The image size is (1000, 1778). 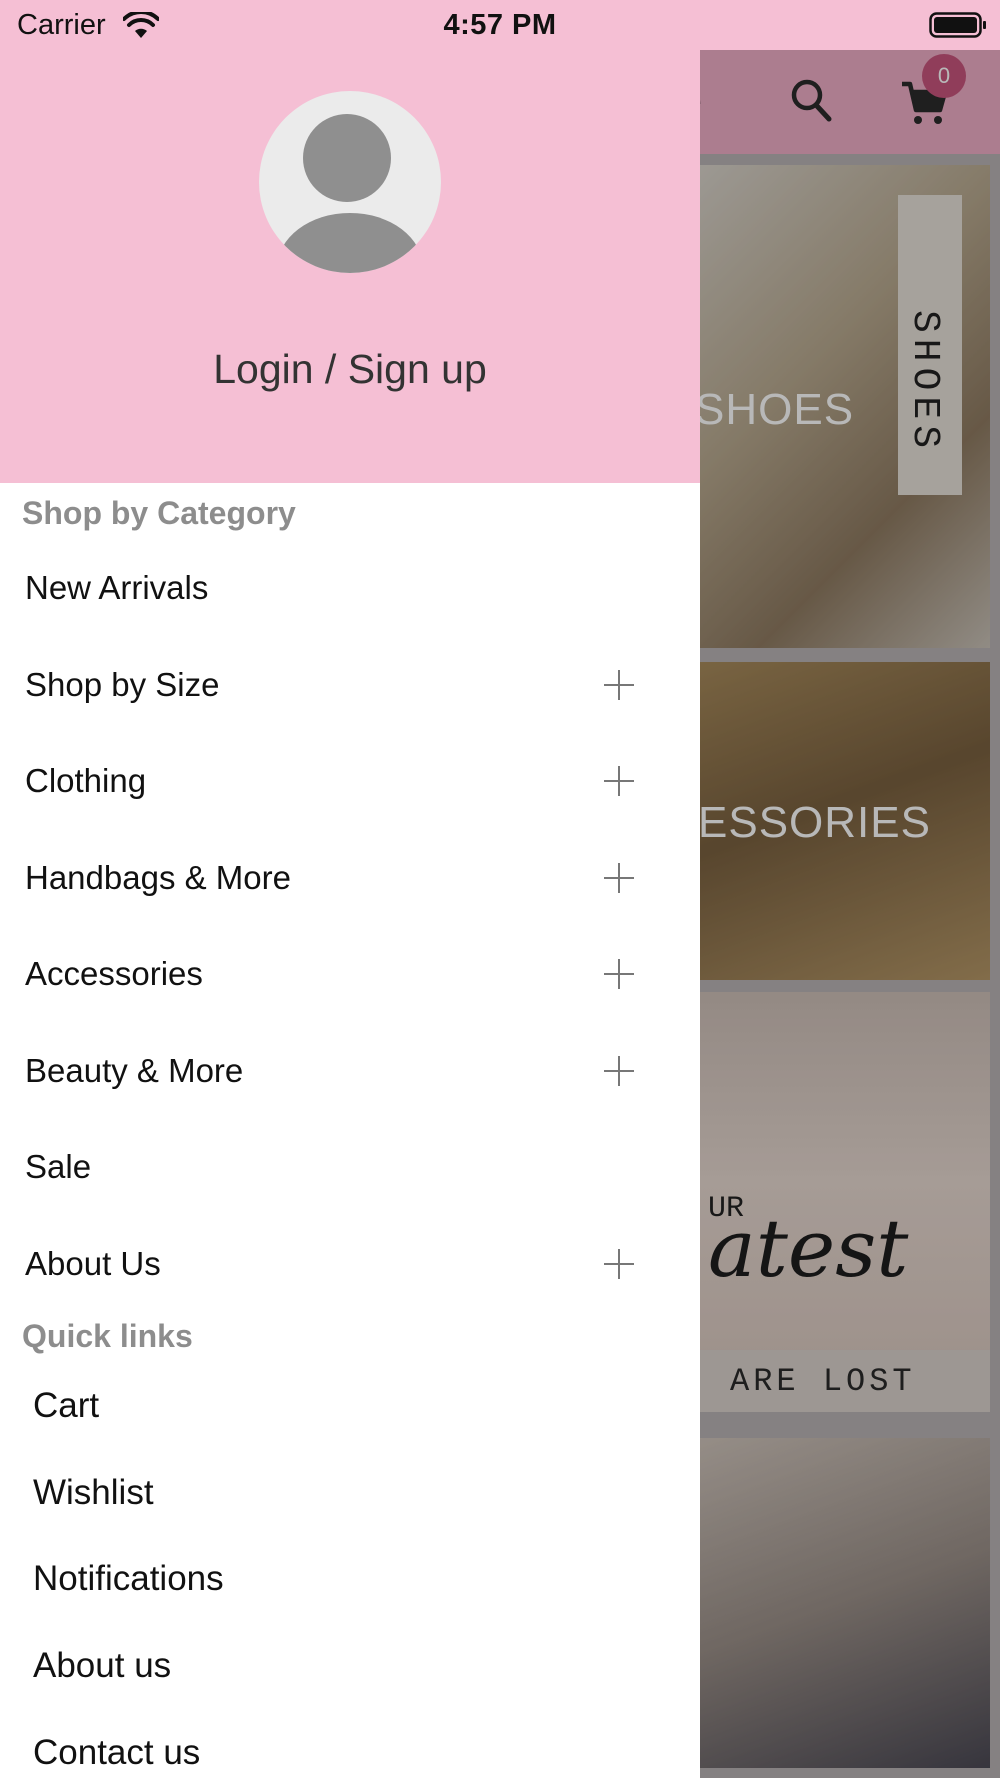 What do you see at coordinates (958, 25) in the screenshot?
I see `battery-icon` at bounding box center [958, 25].